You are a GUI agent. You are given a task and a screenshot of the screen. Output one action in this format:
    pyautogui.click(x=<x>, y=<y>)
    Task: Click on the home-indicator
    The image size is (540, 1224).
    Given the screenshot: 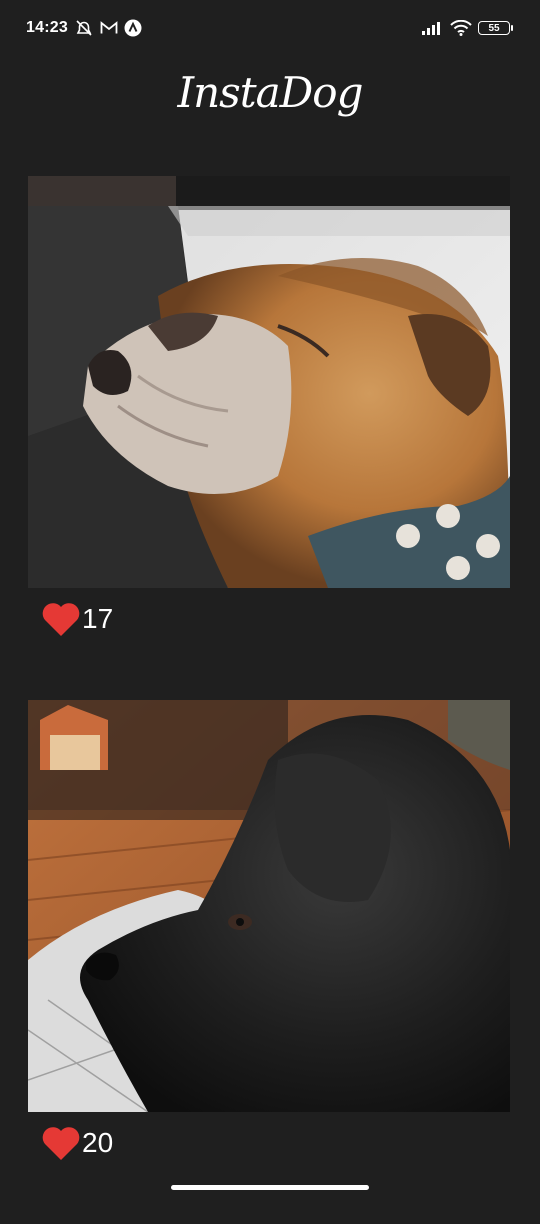 What is the action you would take?
    pyautogui.click(x=270, y=1187)
    